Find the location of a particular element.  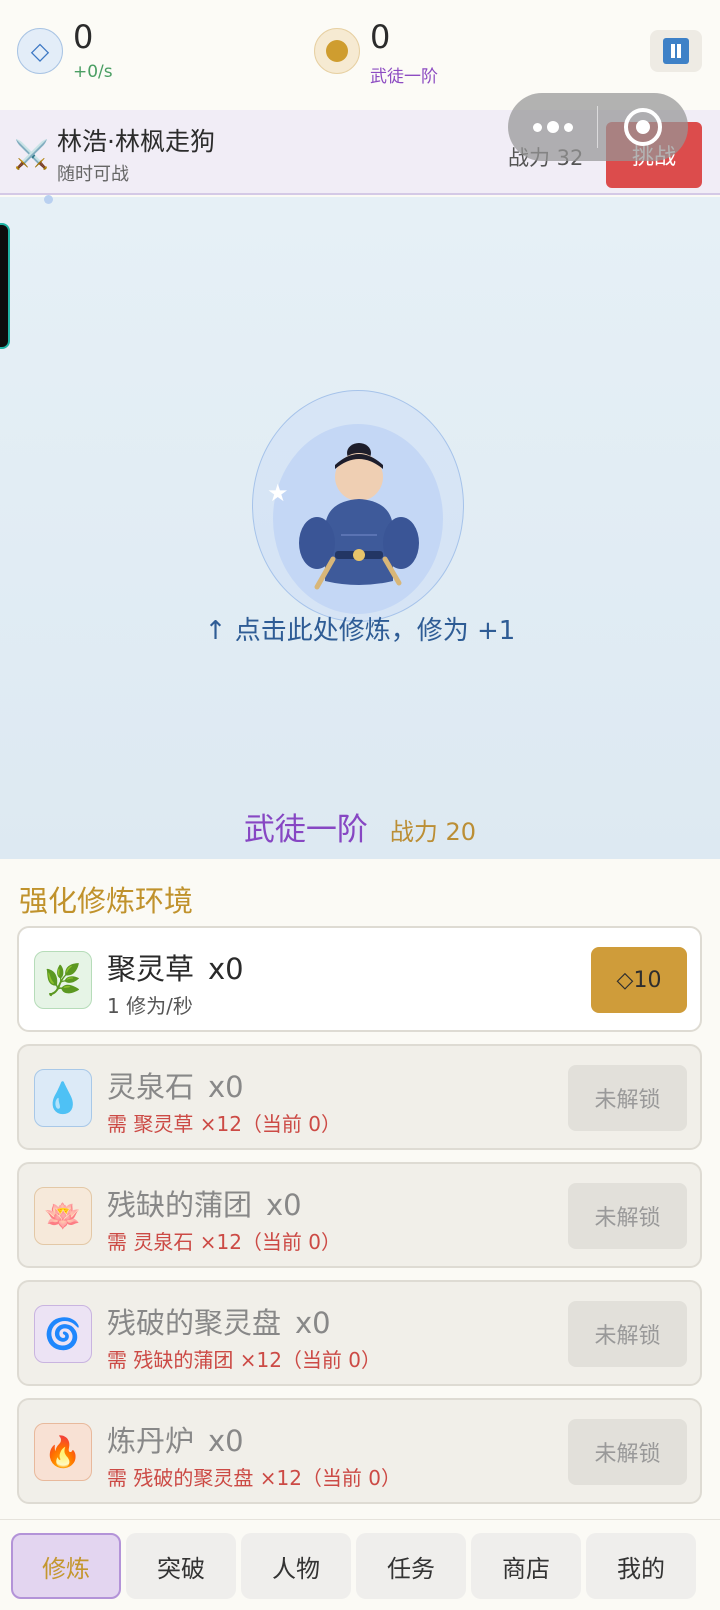

buy-price: ◇10 is located at coordinates (639, 980).